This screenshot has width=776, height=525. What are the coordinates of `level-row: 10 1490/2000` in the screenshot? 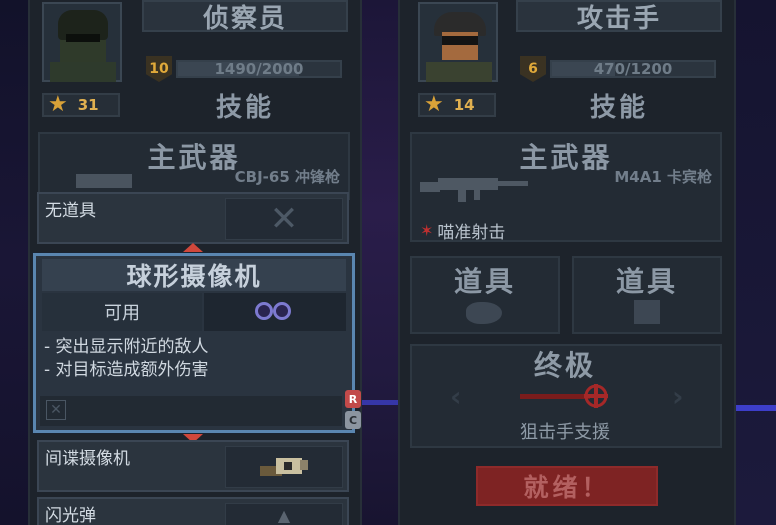 It's located at (244, 69).